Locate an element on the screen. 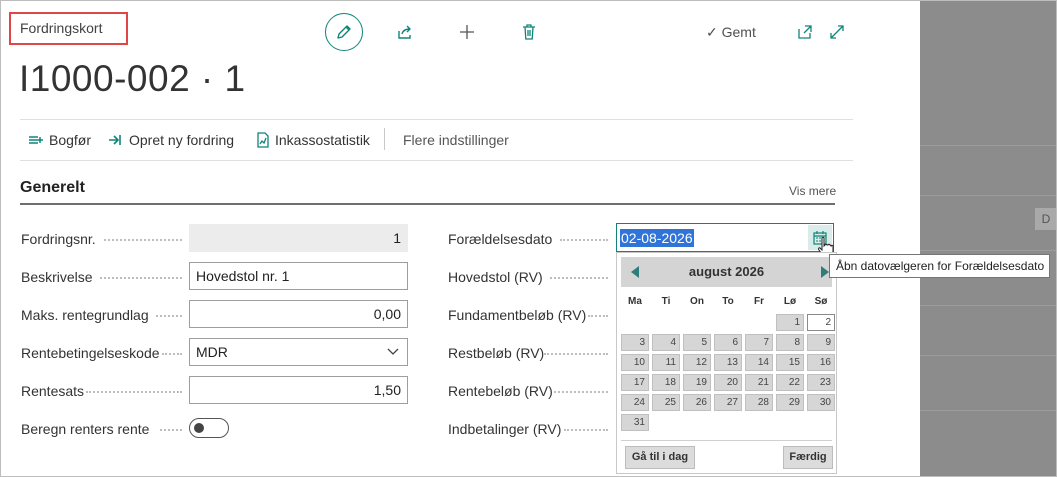  show-more-link: Vis mere is located at coordinates (812, 191).